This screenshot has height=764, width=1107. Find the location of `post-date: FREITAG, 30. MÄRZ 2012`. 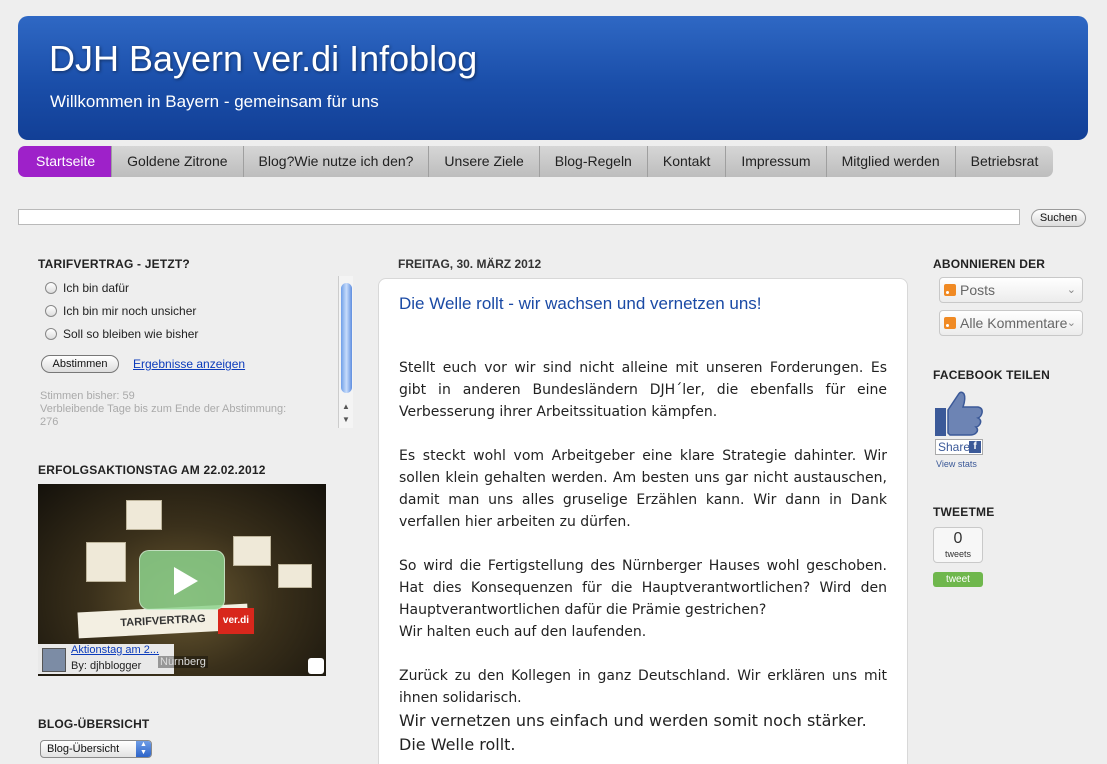

post-date: FREITAG, 30. MÄRZ 2012 is located at coordinates (470, 264).